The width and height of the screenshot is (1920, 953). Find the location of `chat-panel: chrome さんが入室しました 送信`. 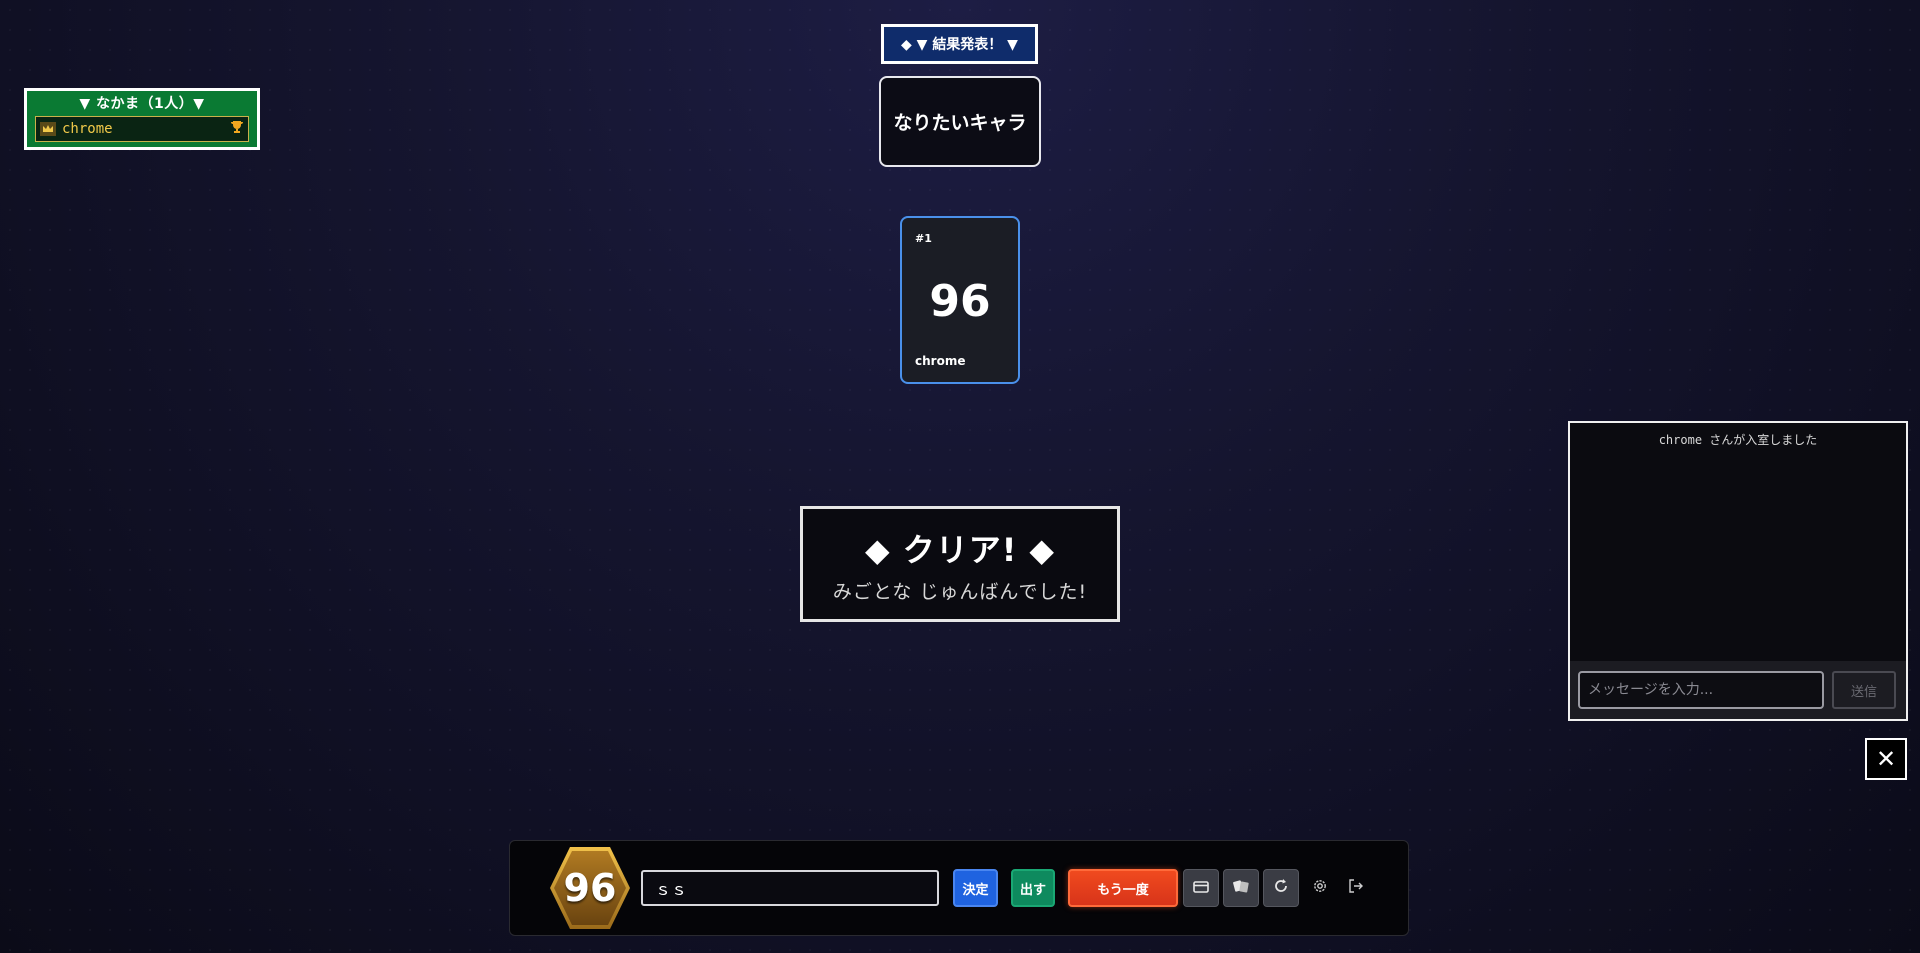

chat-panel: chrome さんが入室しました 送信 is located at coordinates (1738, 571).